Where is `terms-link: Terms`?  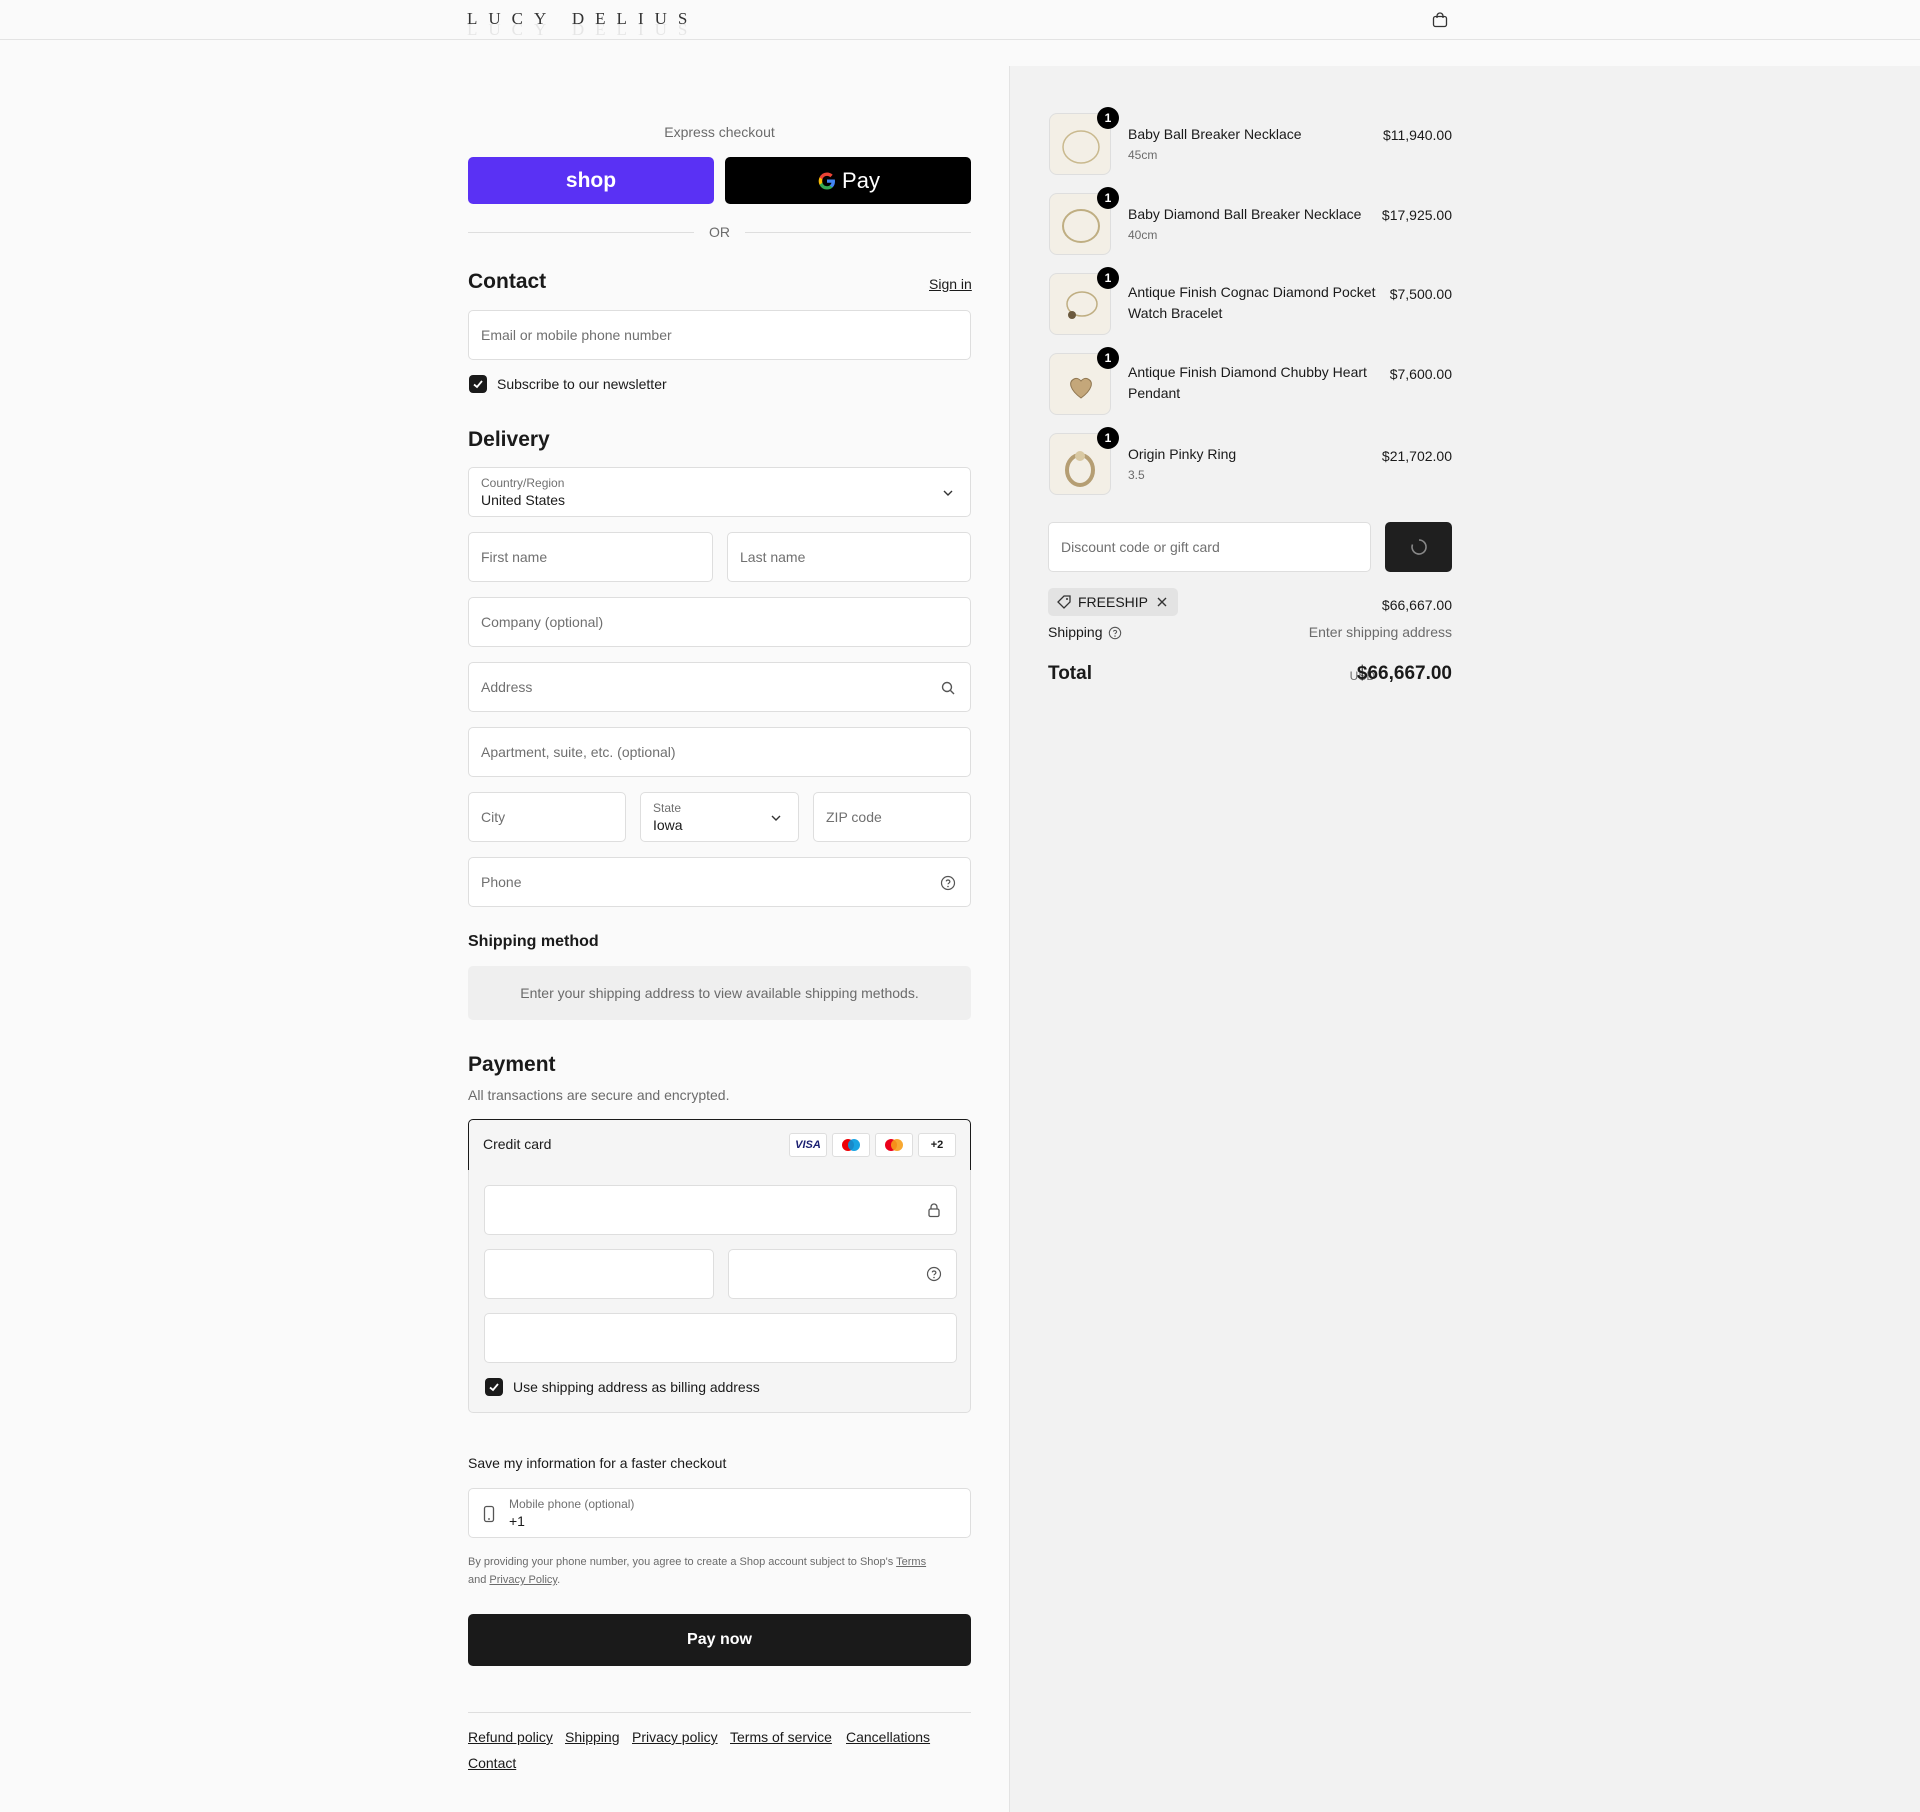 terms-link: Terms is located at coordinates (911, 1562).